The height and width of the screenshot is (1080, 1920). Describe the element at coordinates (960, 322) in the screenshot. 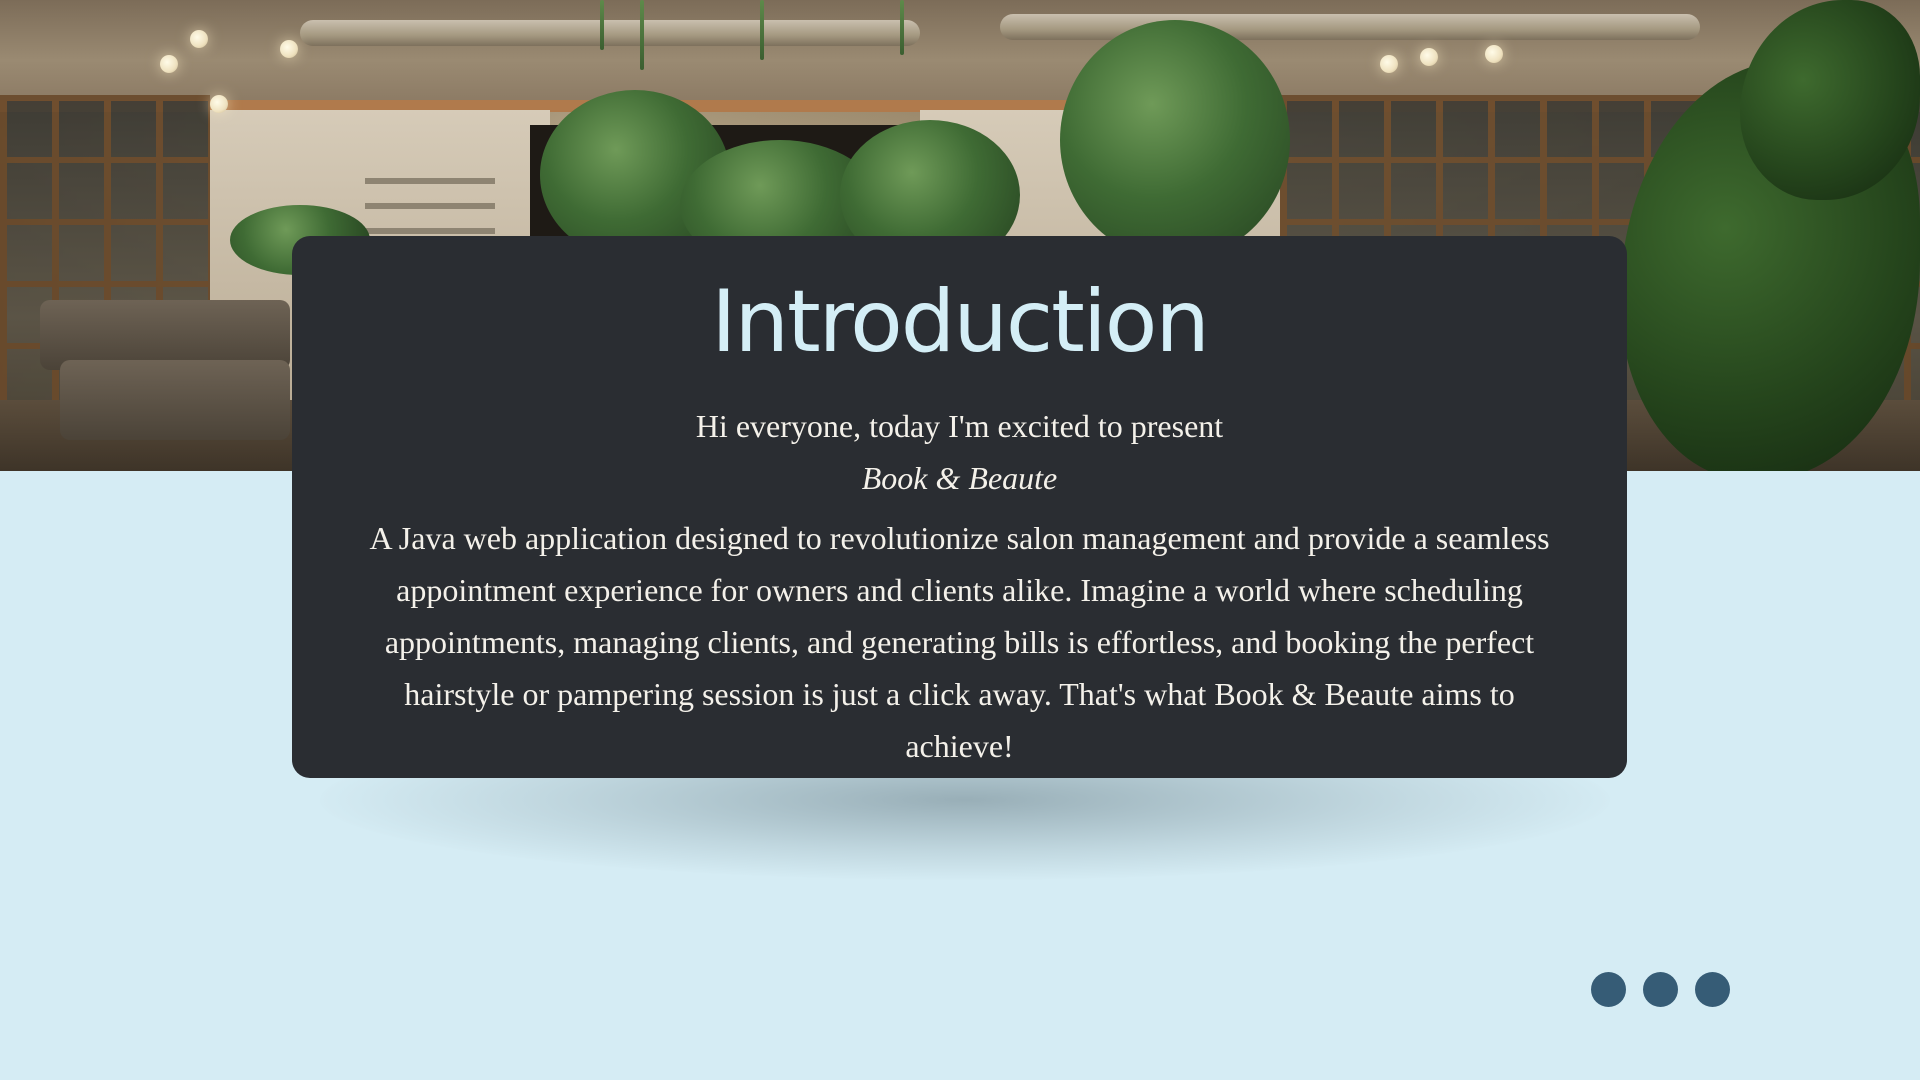

I see `slide-title: Introduction` at that location.